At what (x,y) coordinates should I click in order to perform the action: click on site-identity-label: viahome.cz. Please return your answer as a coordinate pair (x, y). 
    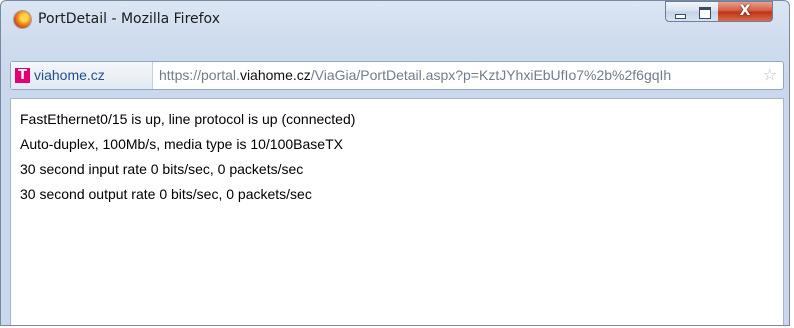
    Looking at the image, I should click on (69, 75).